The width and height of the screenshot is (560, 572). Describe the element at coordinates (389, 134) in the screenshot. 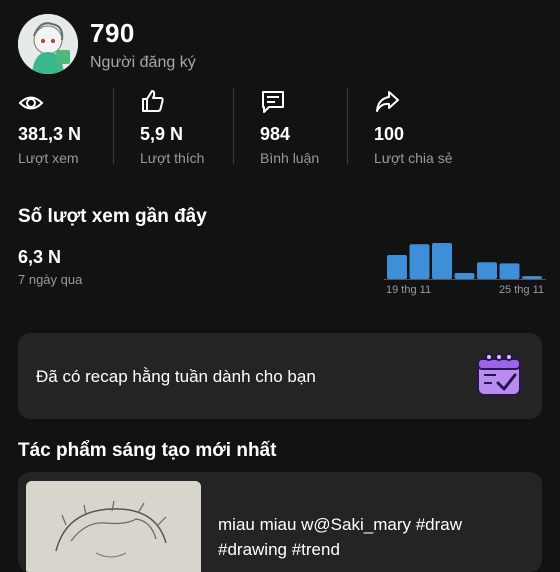

I see `stat-shares-value: 100` at that location.